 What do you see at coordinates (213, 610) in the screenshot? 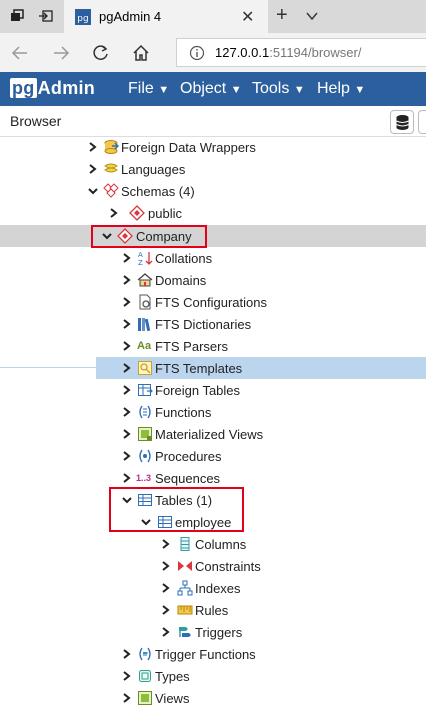
I see `tree-item-rules: Rules` at bounding box center [213, 610].